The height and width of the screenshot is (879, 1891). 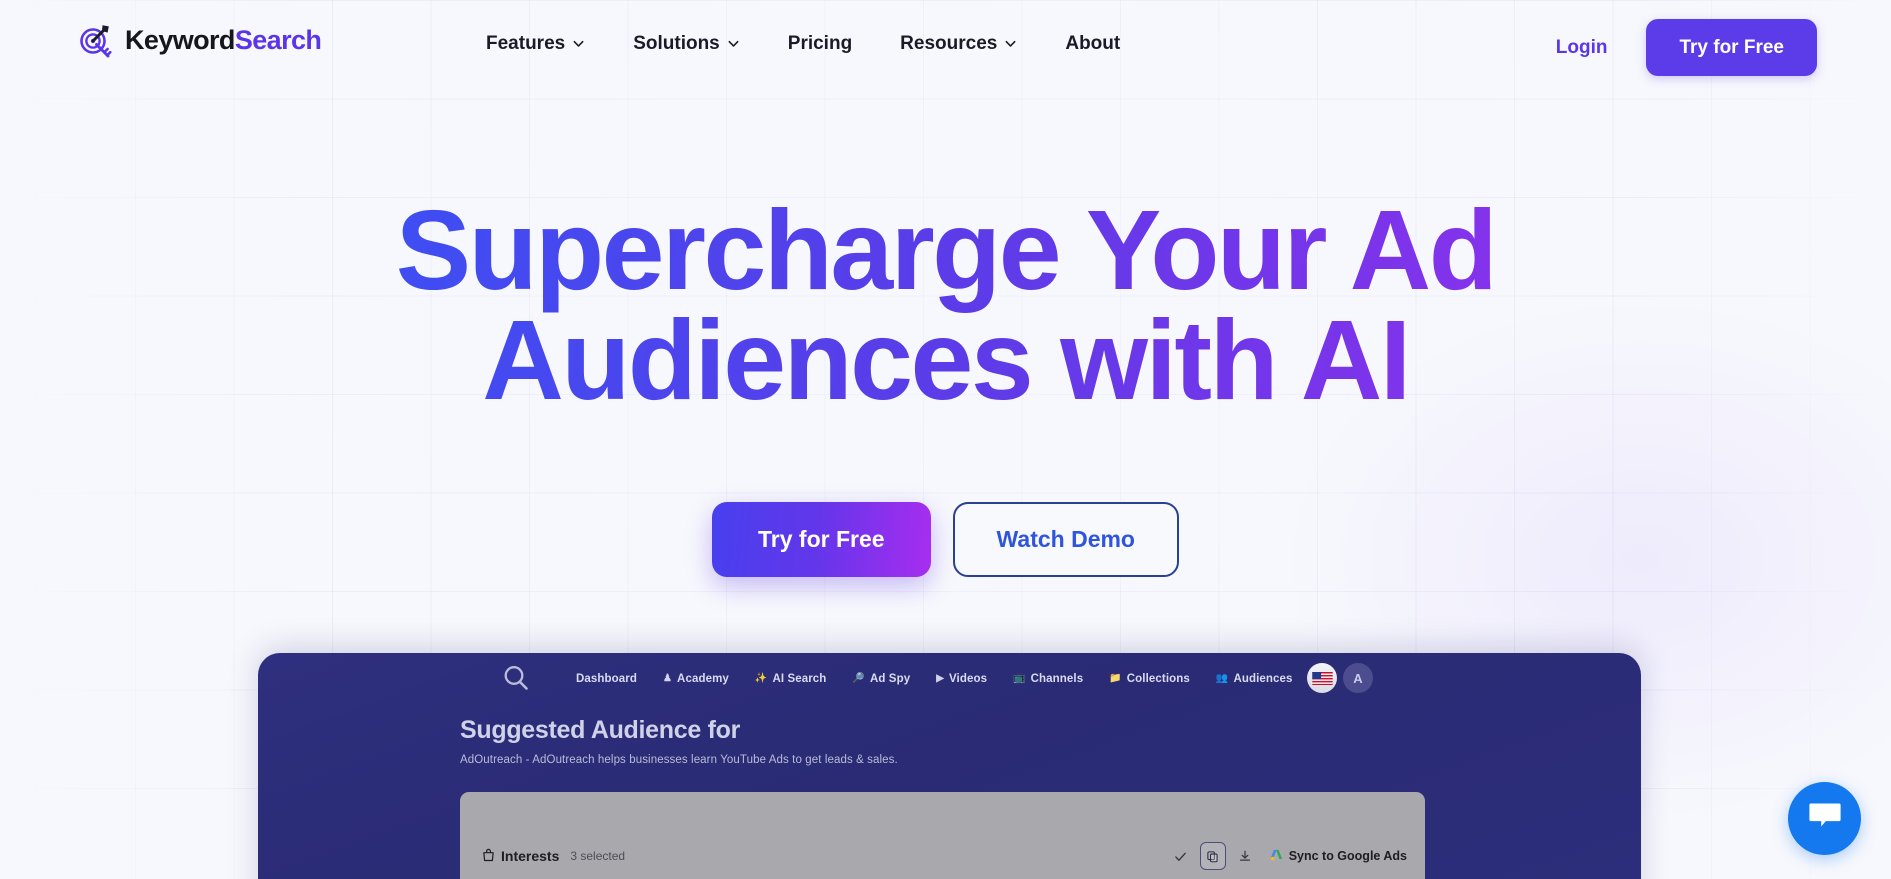 I want to click on interests-section-label: Interests, so click(x=520, y=856).